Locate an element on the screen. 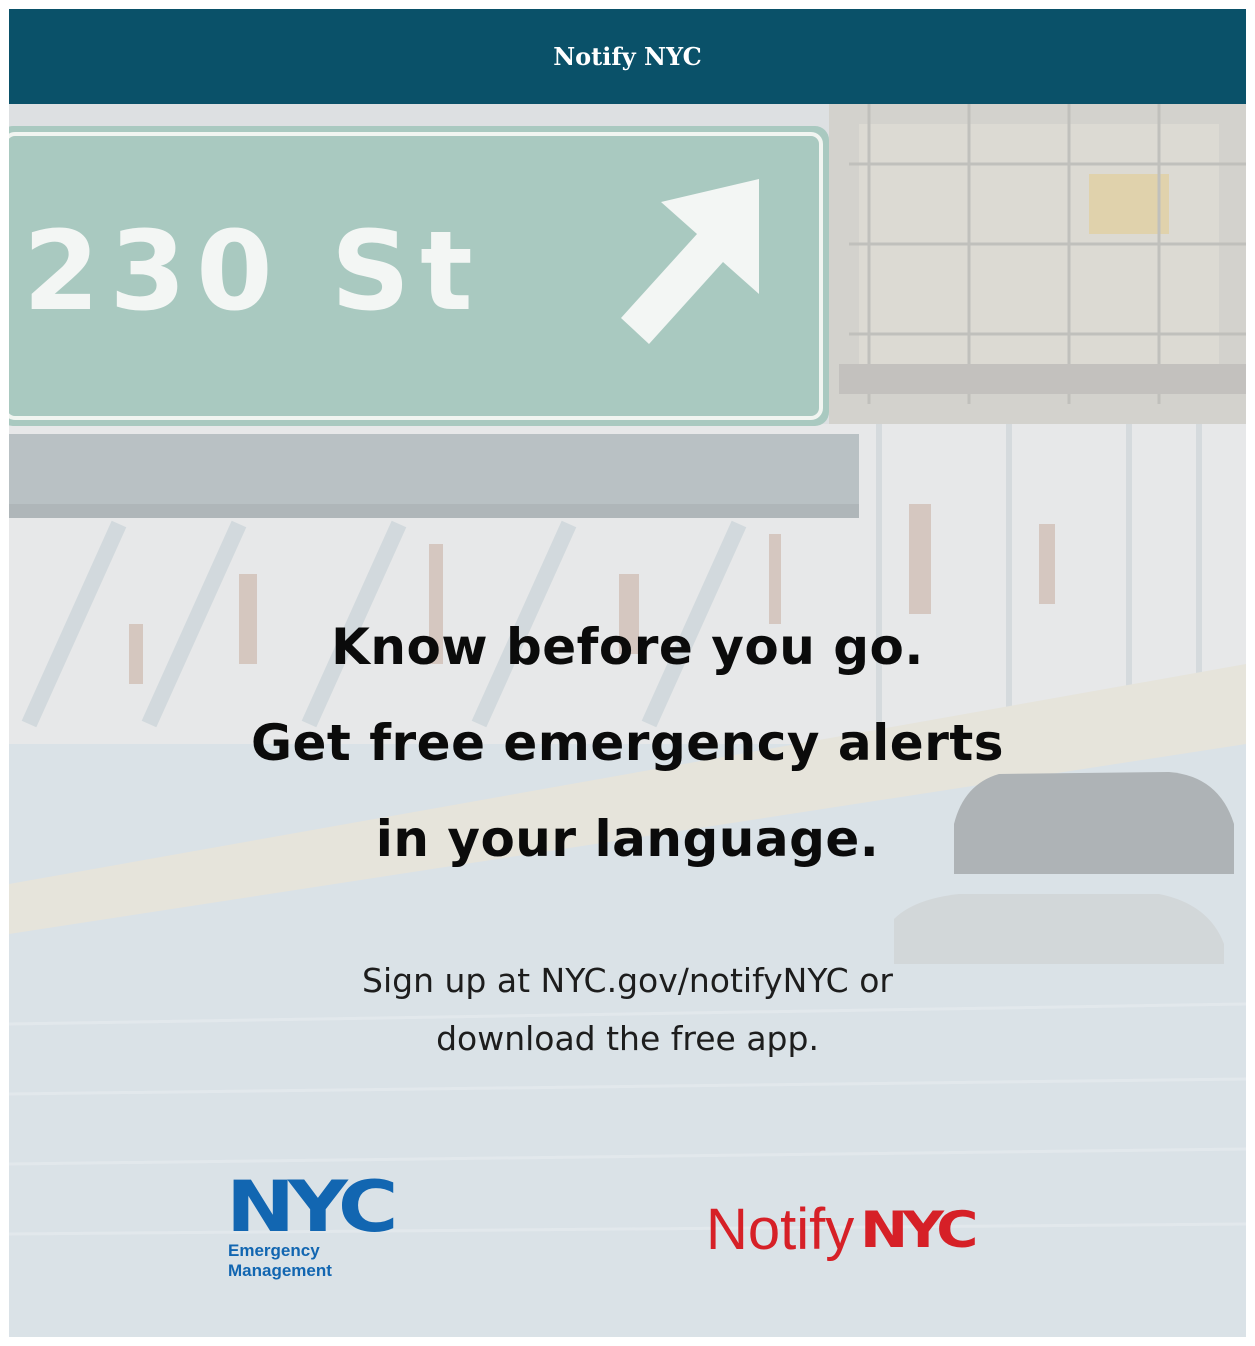 The image size is (1255, 1346). page-title: Notify NYC is located at coordinates (627, 56).